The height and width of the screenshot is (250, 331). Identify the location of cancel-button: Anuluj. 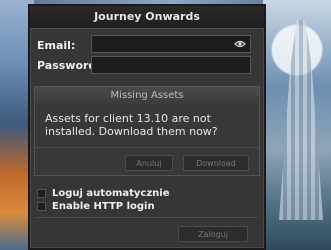
(149, 163).